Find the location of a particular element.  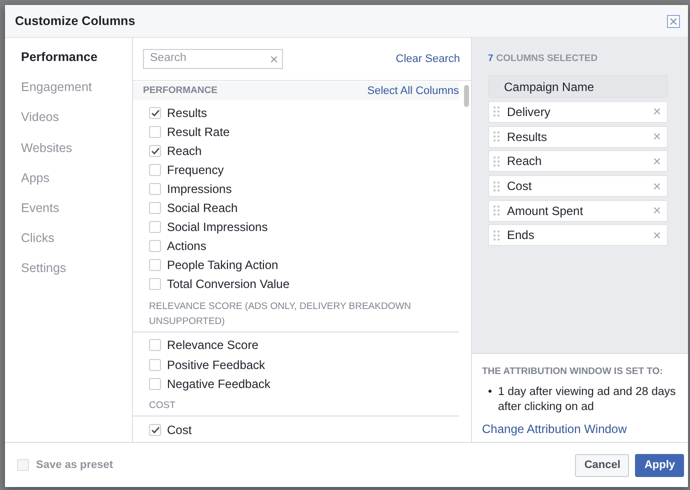

column-row: Amount Spent × is located at coordinates (578, 211).